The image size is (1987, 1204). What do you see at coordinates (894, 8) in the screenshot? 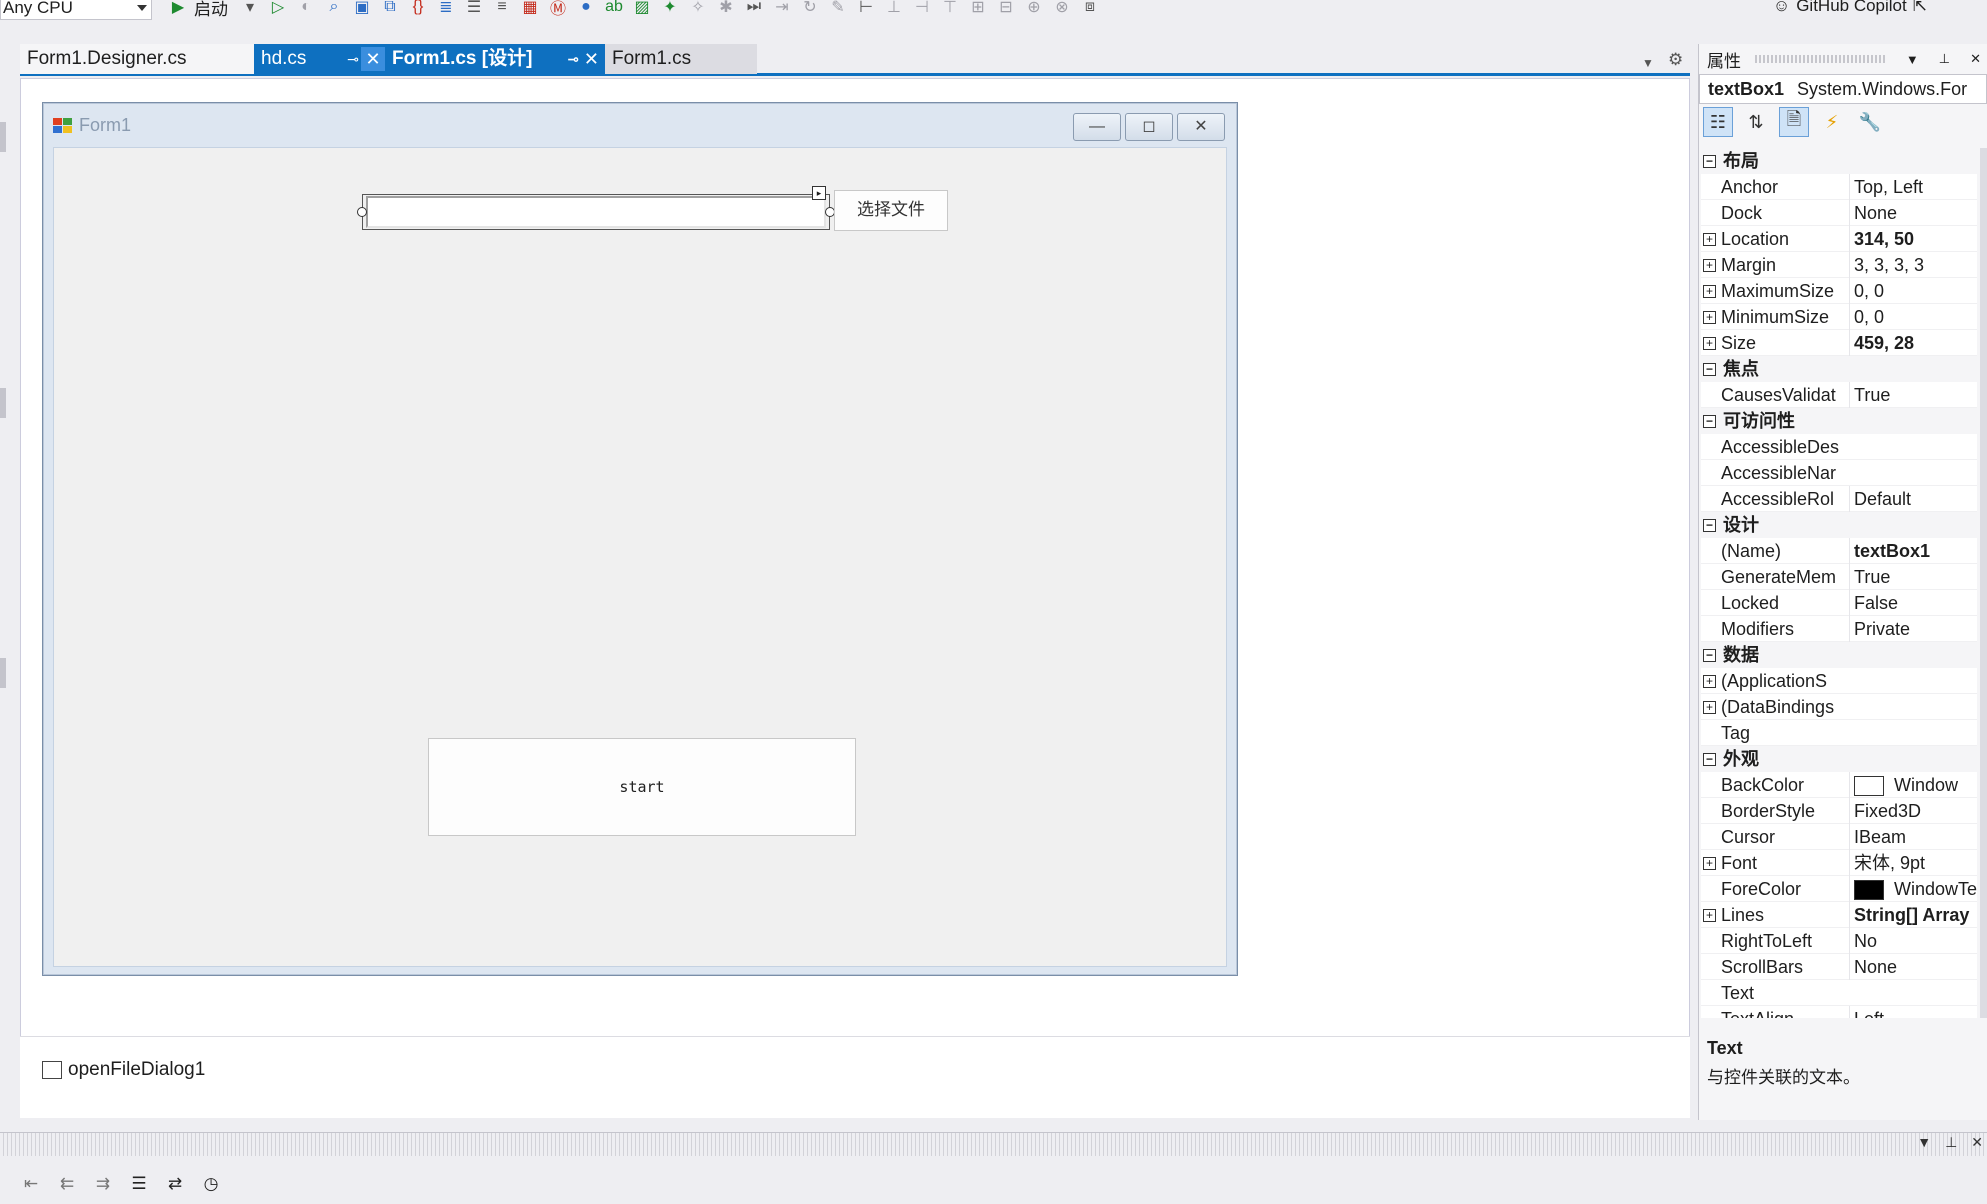
I see `align-center-icon: ⊥` at bounding box center [894, 8].